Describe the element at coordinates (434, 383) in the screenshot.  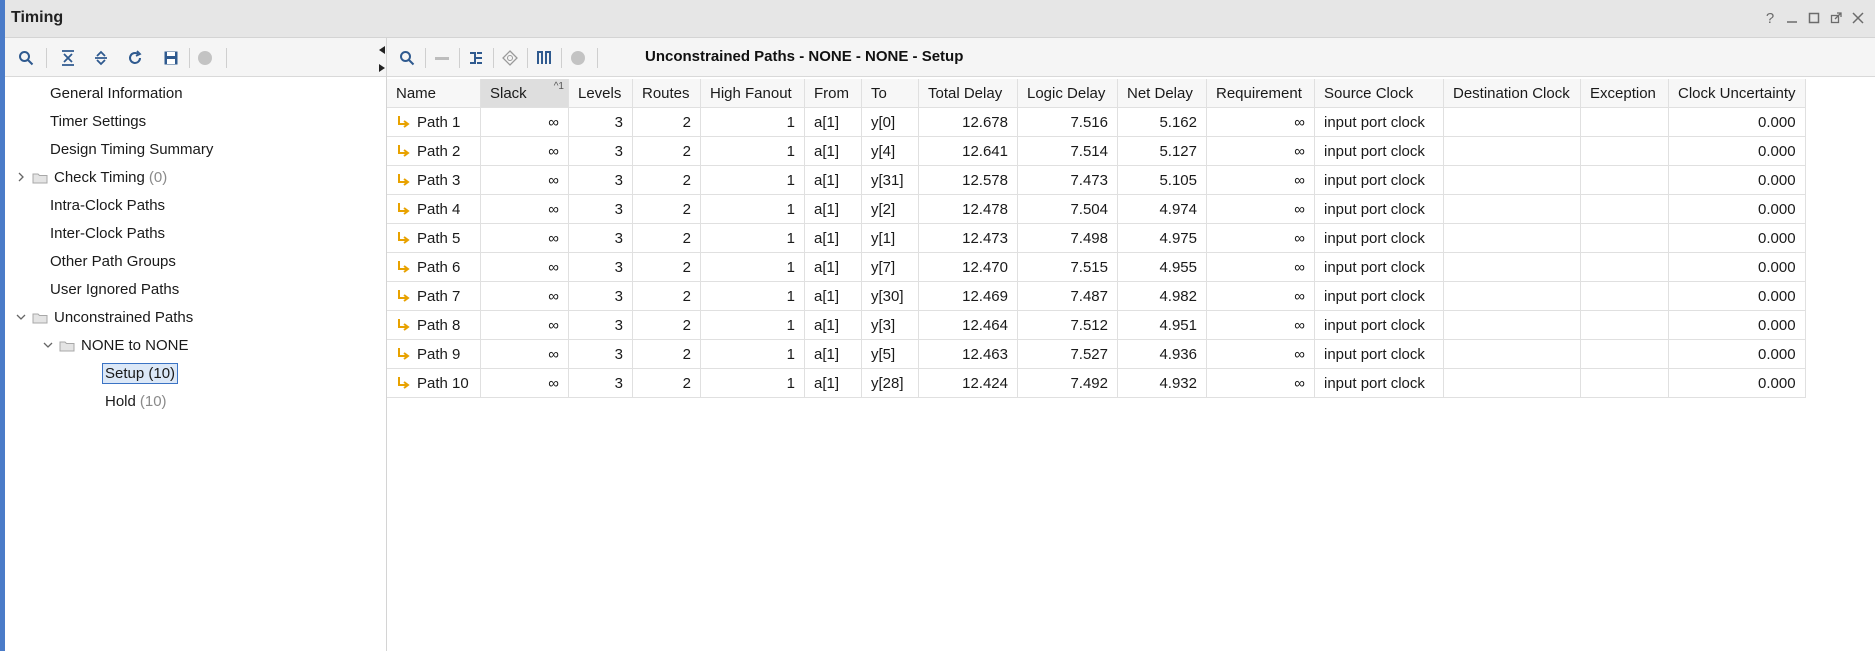
I see `cell-name: Path 10` at that location.